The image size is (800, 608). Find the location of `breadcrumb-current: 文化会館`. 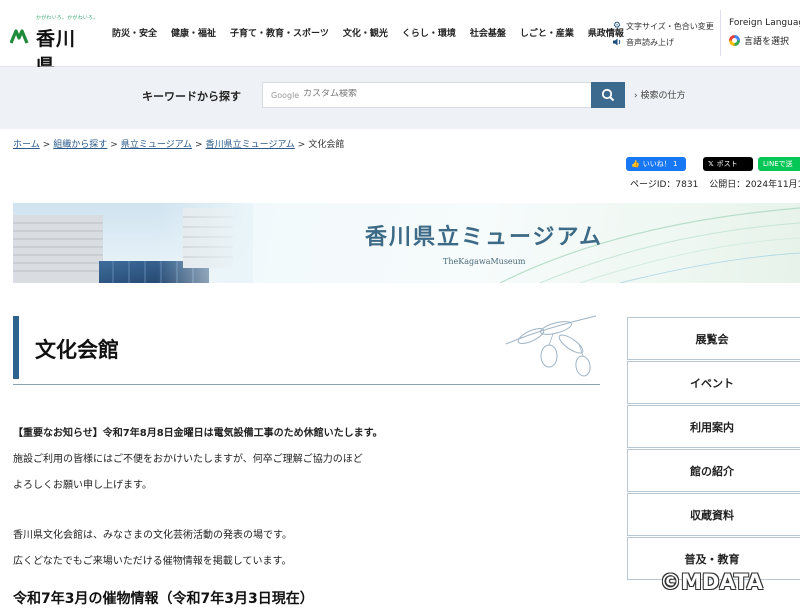

breadcrumb-current: 文化会館 is located at coordinates (326, 145).